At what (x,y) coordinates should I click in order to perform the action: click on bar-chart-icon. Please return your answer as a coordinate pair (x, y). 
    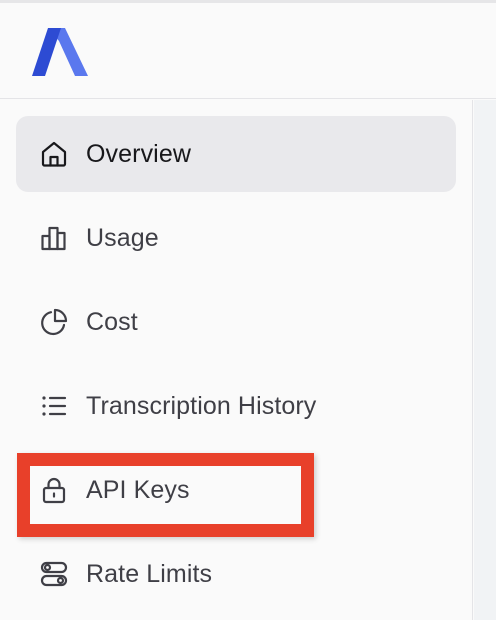
    Looking at the image, I should click on (54, 238).